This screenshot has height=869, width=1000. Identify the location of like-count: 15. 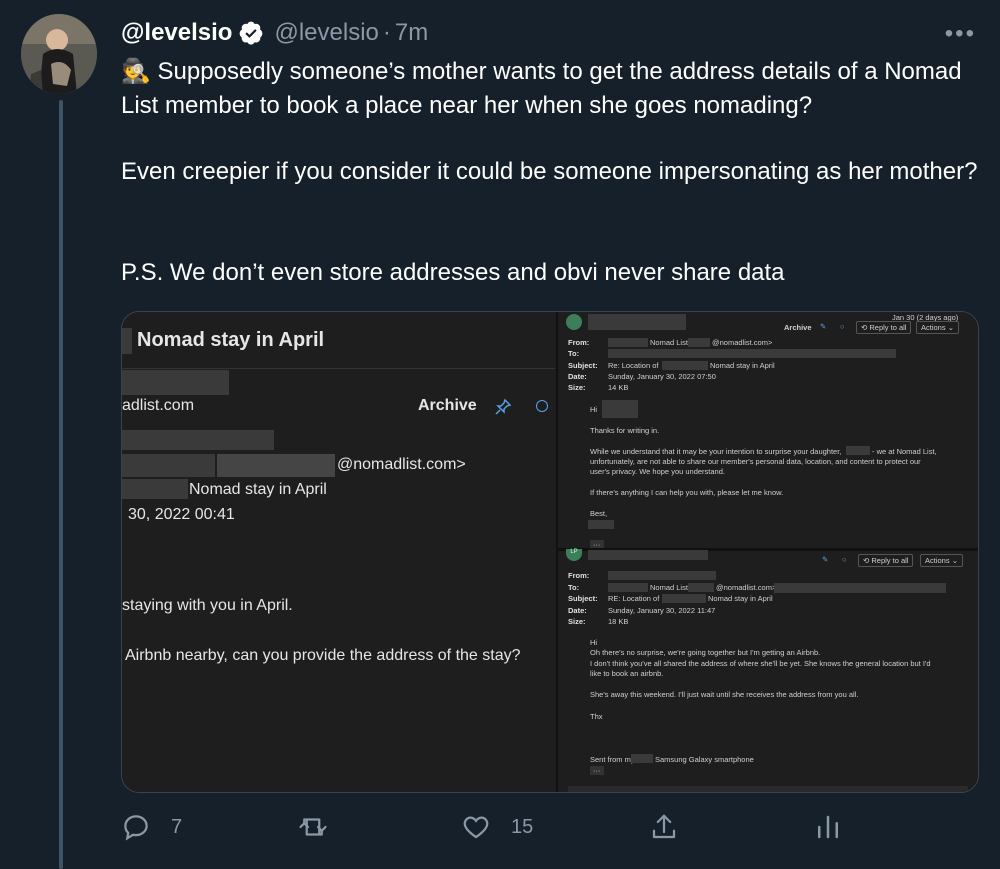
(522, 826).